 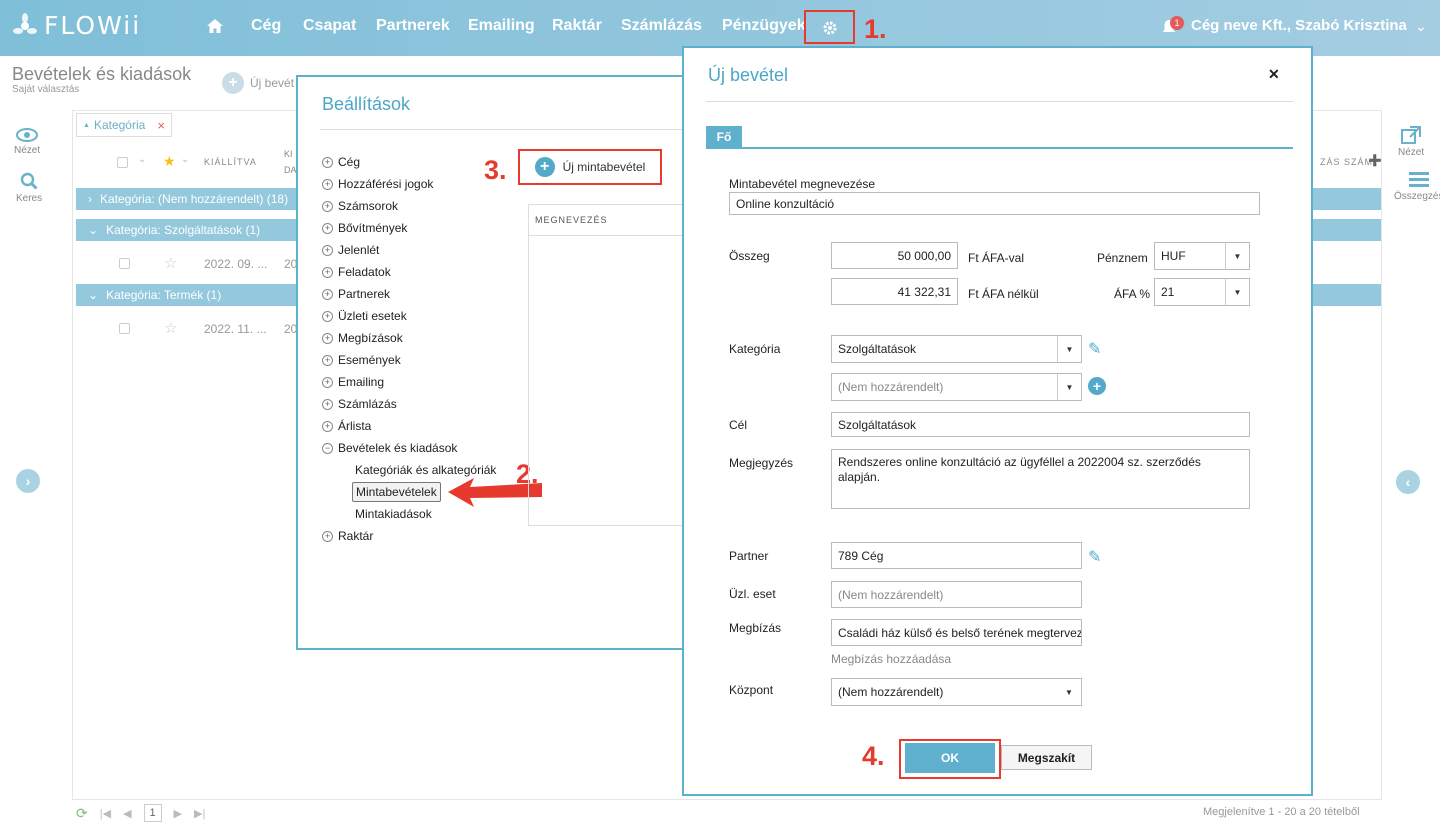 What do you see at coordinates (199, 813) in the screenshot?
I see `last-page-icon: ▶|` at bounding box center [199, 813].